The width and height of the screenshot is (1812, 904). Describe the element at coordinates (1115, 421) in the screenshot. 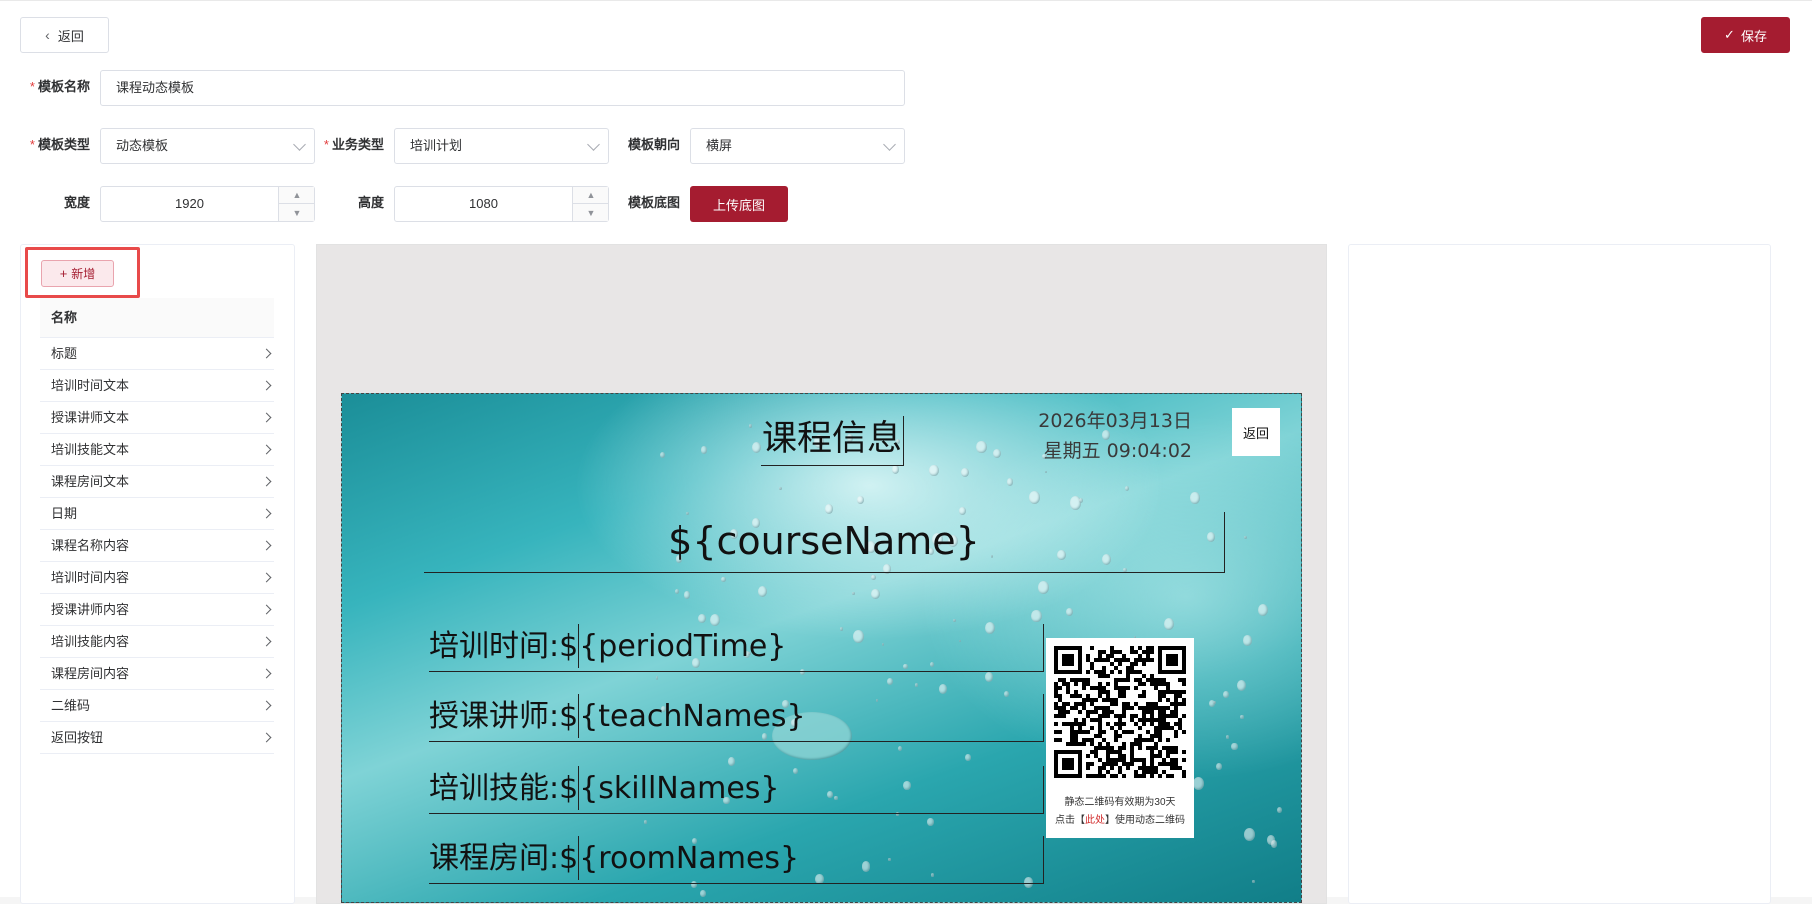

I see `poster-date-line: 2026年03月13日` at that location.